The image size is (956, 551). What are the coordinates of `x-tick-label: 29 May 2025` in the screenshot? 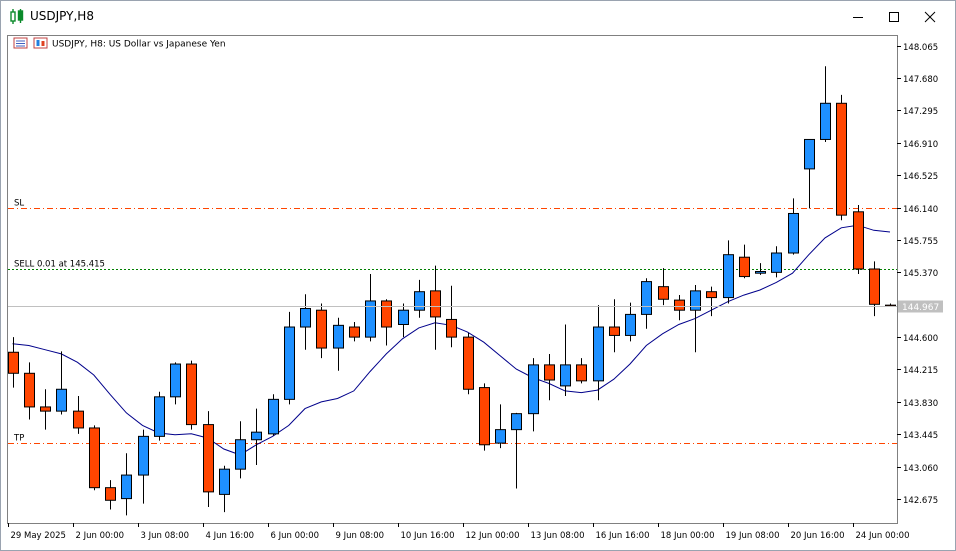 It's located at (38, 536).